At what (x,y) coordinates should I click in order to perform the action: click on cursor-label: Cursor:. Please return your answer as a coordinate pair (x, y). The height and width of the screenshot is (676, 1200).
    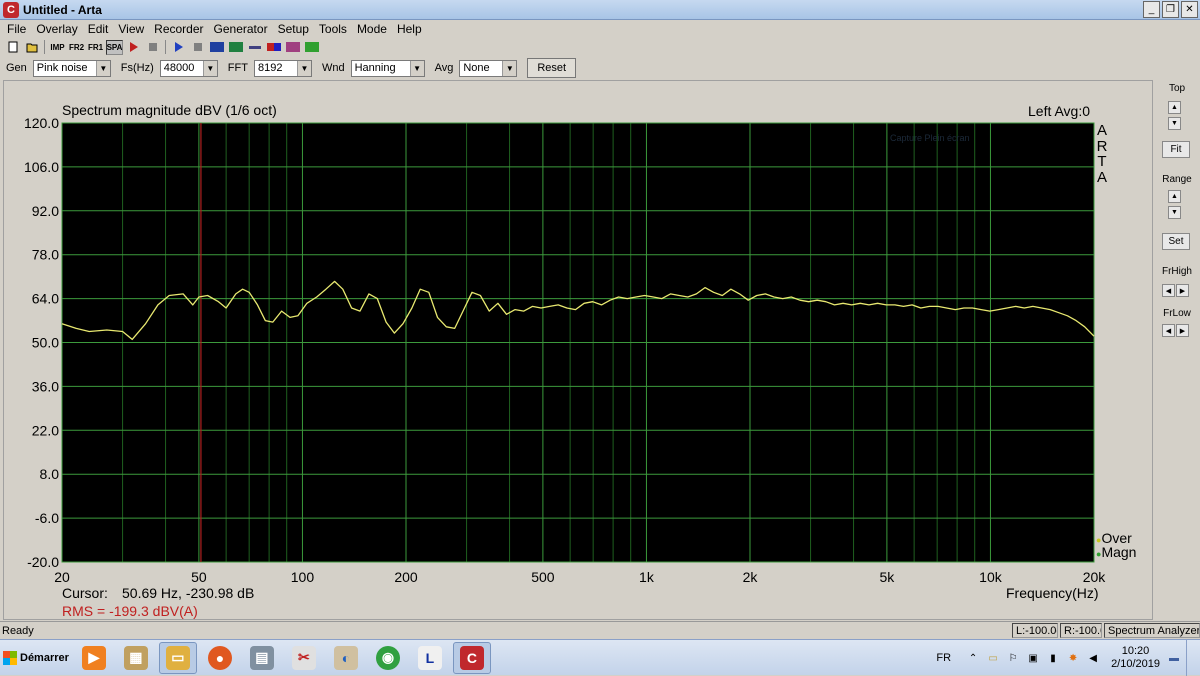
    Looking at the image, I should click on (85, 593).